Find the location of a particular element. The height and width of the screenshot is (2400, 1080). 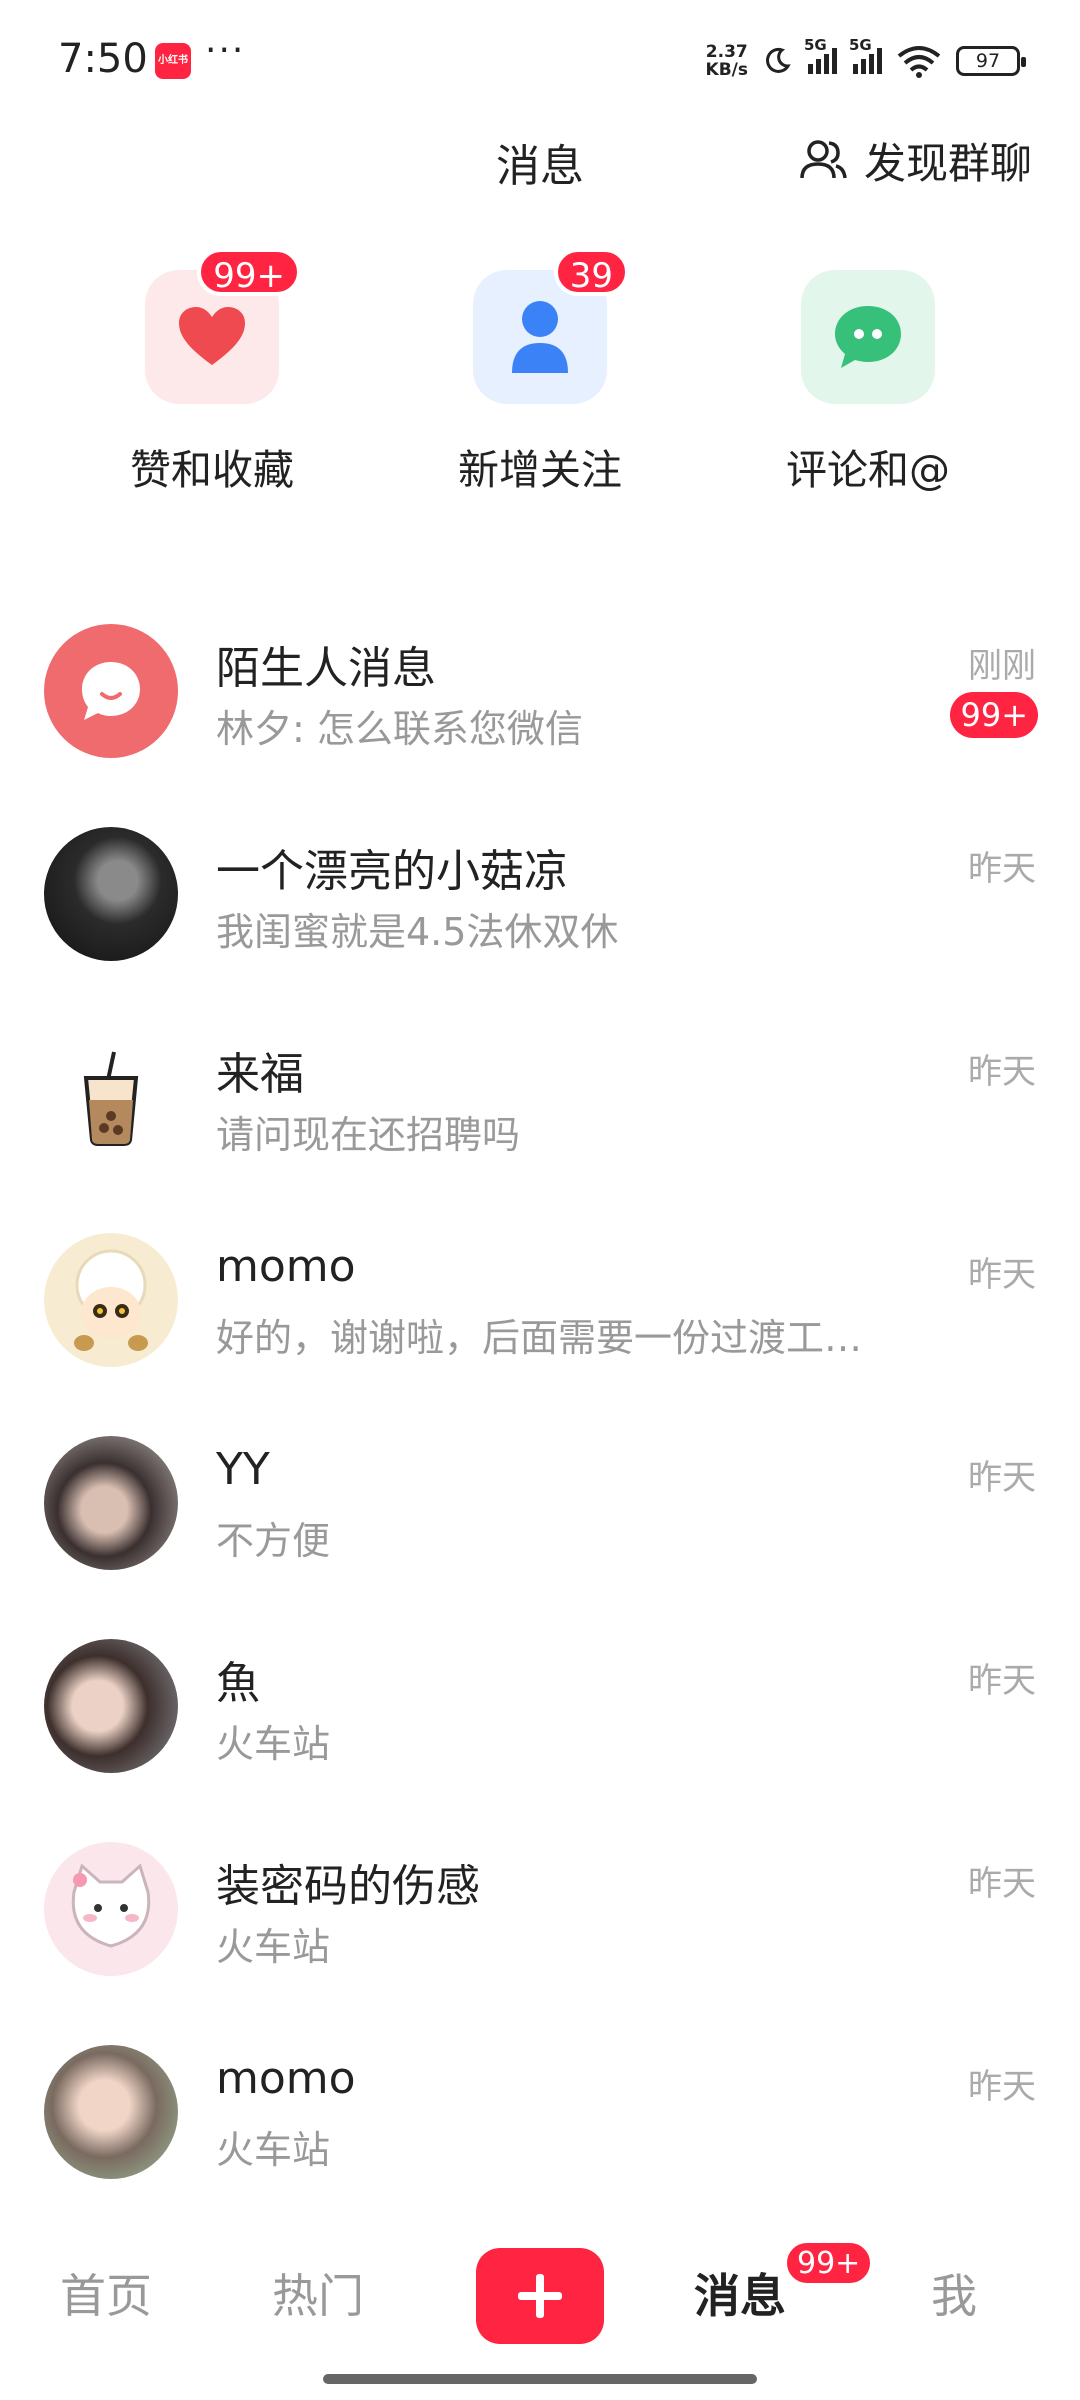

likes-badge: 99+ is located at coordinates (249, 272).